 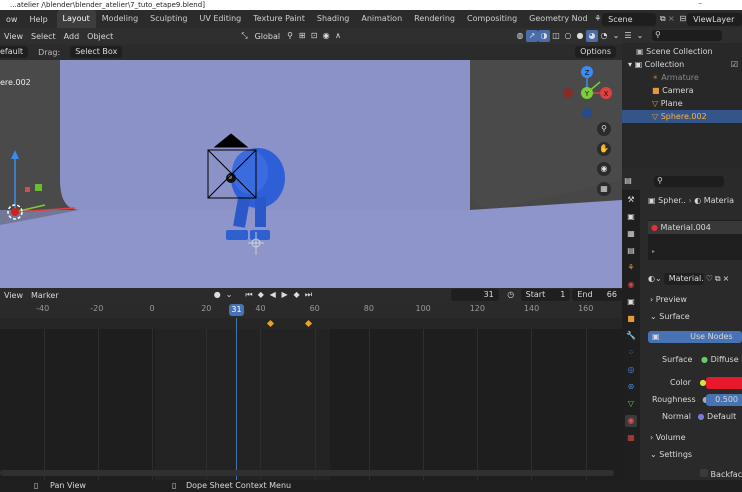 What do you see at coordinates (671, 19) in the screenshot?
I see `delete-scene-icon: ×` at bounding box center [671, 19].